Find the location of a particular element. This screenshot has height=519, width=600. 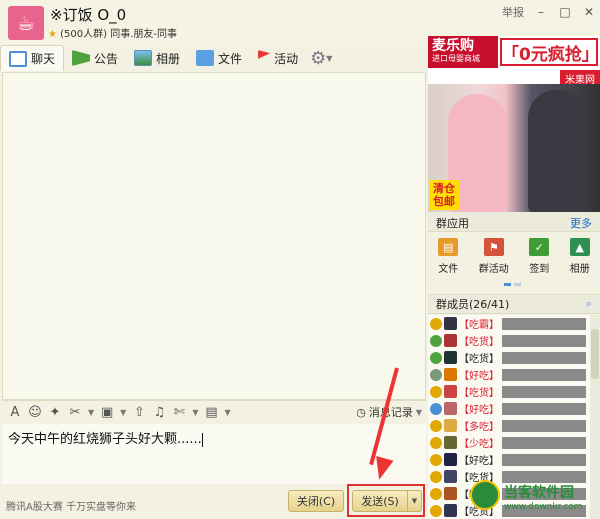

ad-banner: 麦乐购 进口母婴商城 「0元疯抢」 米果网 清仓包邮 is located at coordinates (514, 124).